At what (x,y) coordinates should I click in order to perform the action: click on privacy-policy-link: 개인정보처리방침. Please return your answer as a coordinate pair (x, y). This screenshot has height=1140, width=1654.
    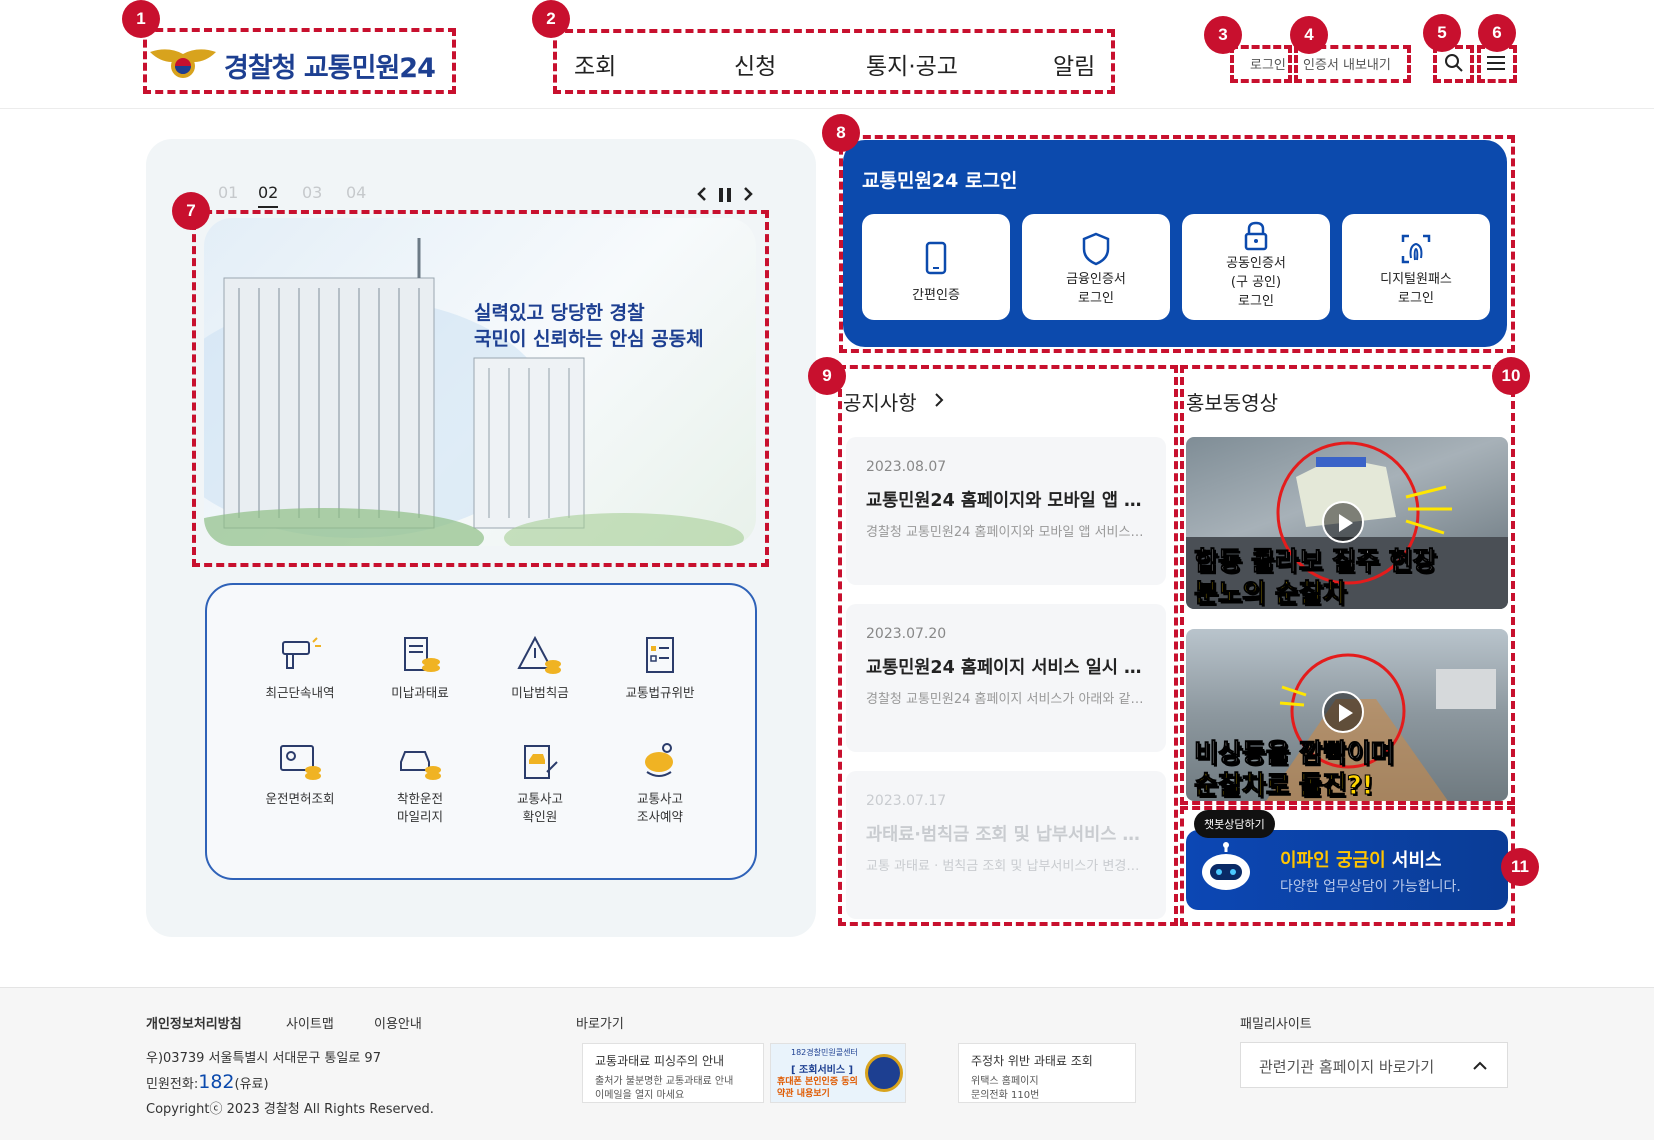
    Looking at the image, I should click on (194, 1022).